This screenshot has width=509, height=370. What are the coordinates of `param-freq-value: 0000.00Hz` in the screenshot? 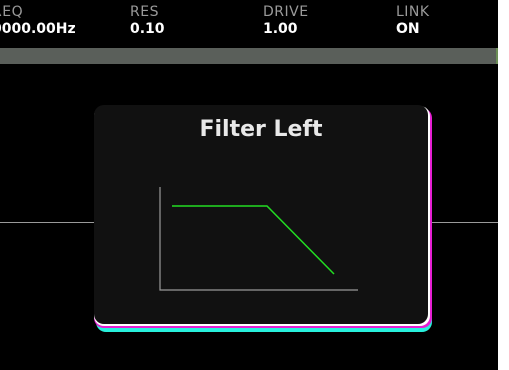 It's located at (38, 29).